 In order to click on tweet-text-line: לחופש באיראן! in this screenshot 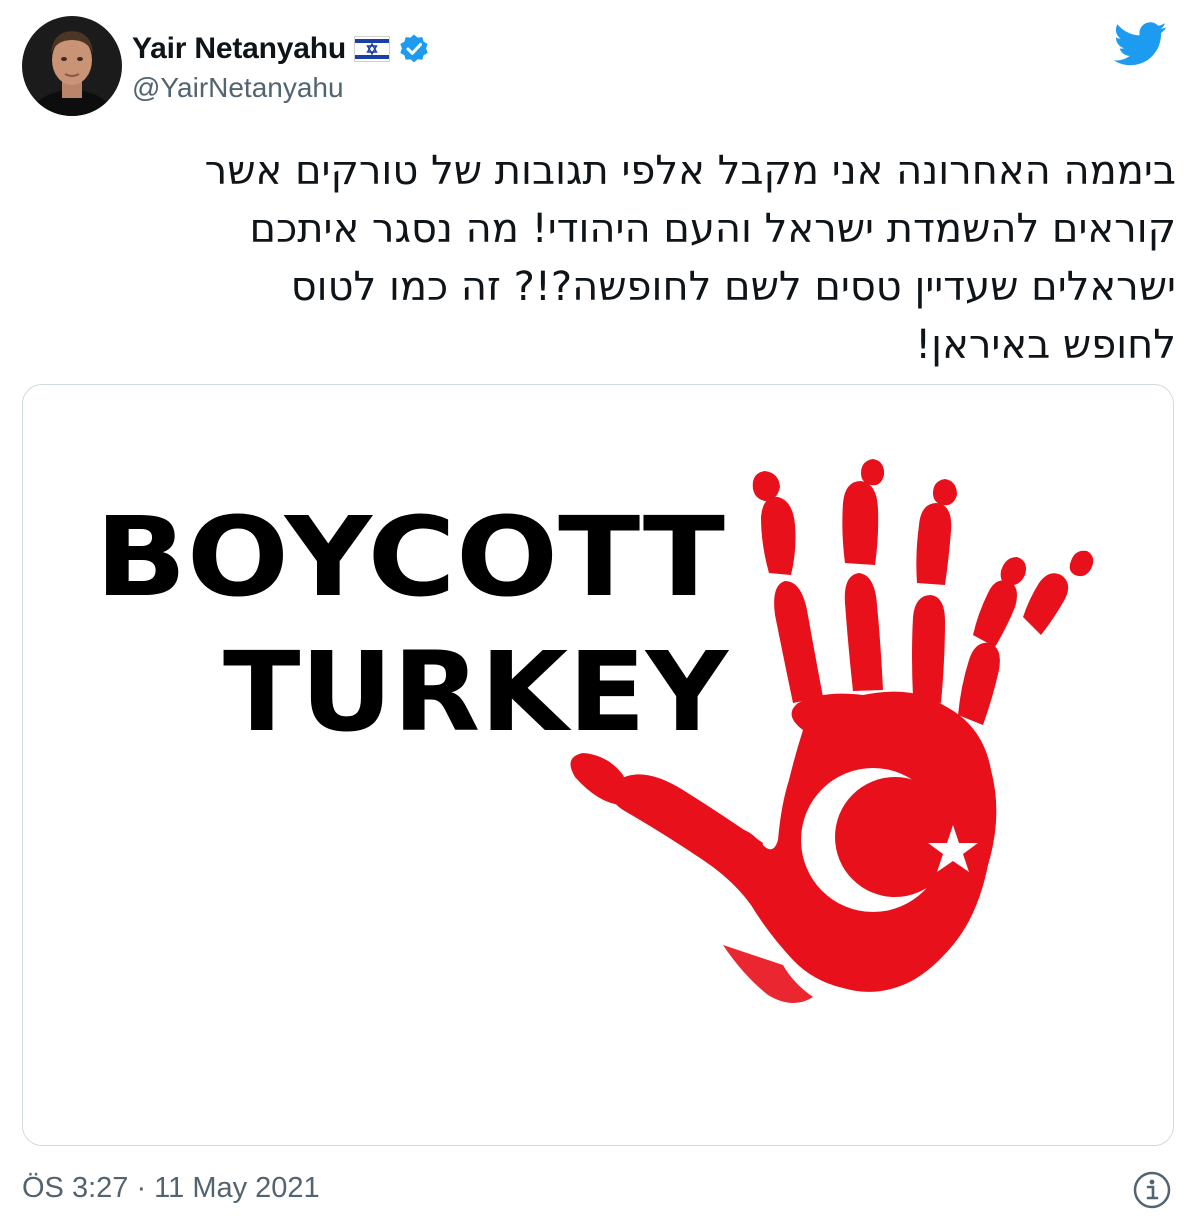, I will do `click(1045, 345)`.